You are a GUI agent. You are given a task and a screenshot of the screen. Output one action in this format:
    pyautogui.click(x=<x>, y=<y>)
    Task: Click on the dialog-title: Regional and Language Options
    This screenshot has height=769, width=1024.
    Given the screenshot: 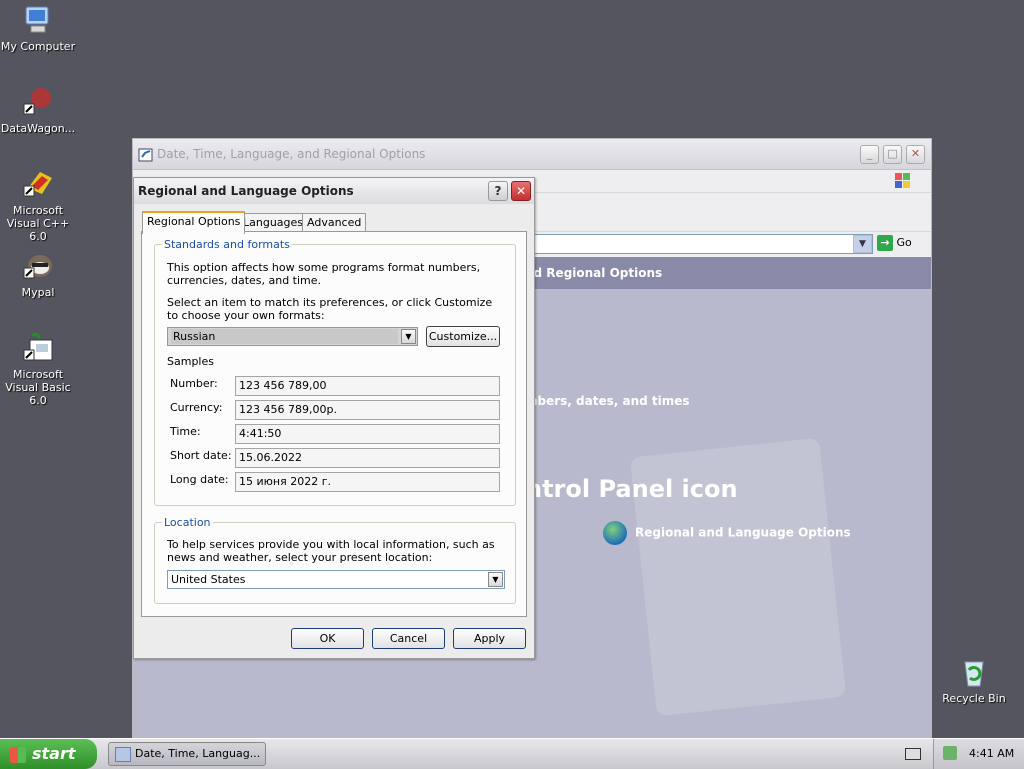 What is the action you would take?
    pyautogui.click(x=246, y=191)
    